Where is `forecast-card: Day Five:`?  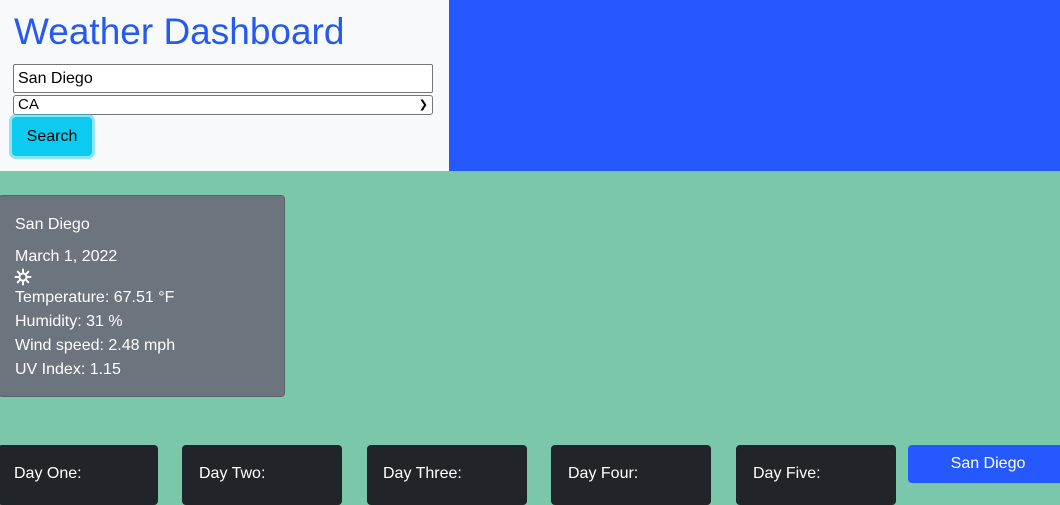 forecast-card: Day Five: is located at coordinates (816, 475).